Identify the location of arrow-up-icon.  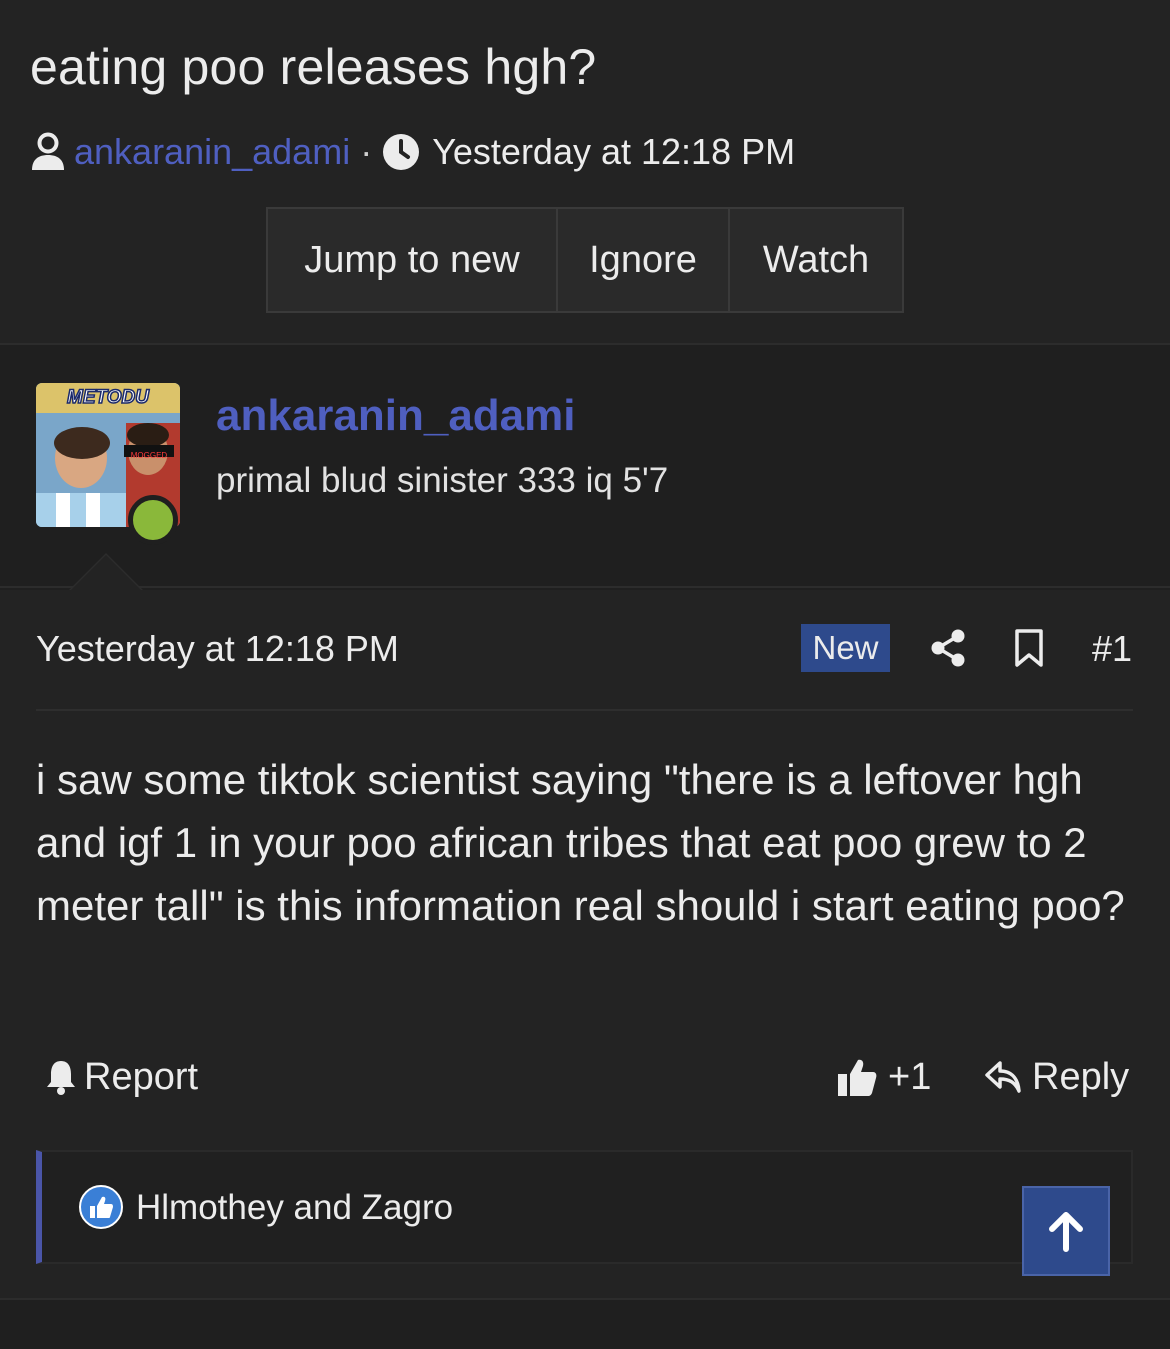
(1066, 1232).